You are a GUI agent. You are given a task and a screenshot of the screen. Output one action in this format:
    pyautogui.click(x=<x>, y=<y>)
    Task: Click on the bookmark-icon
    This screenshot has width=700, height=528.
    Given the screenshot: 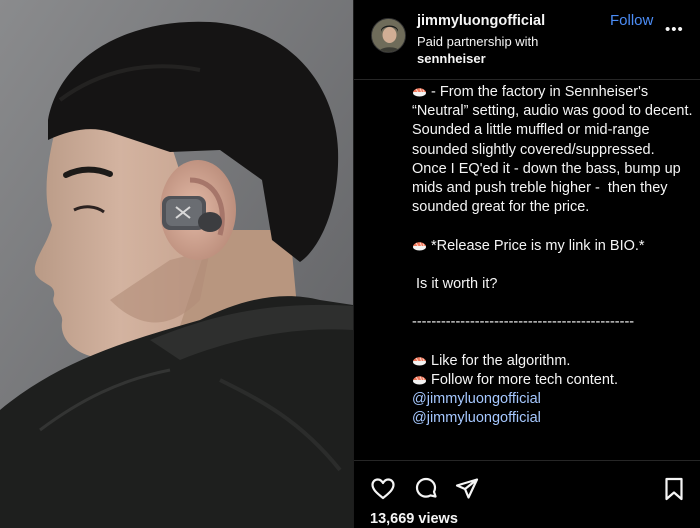 What is the action you would take?
    pyautogui.click(x=674, y=489)
    